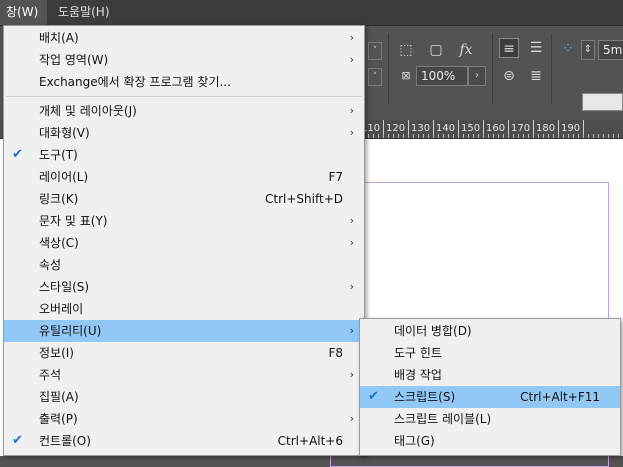 Image resolution: width=623 pixels, height=467 pixels. What do you see at coordinates (466, 50) in the screenshot?
I see `fx-icon: fx` at bounding box center [466, 50].